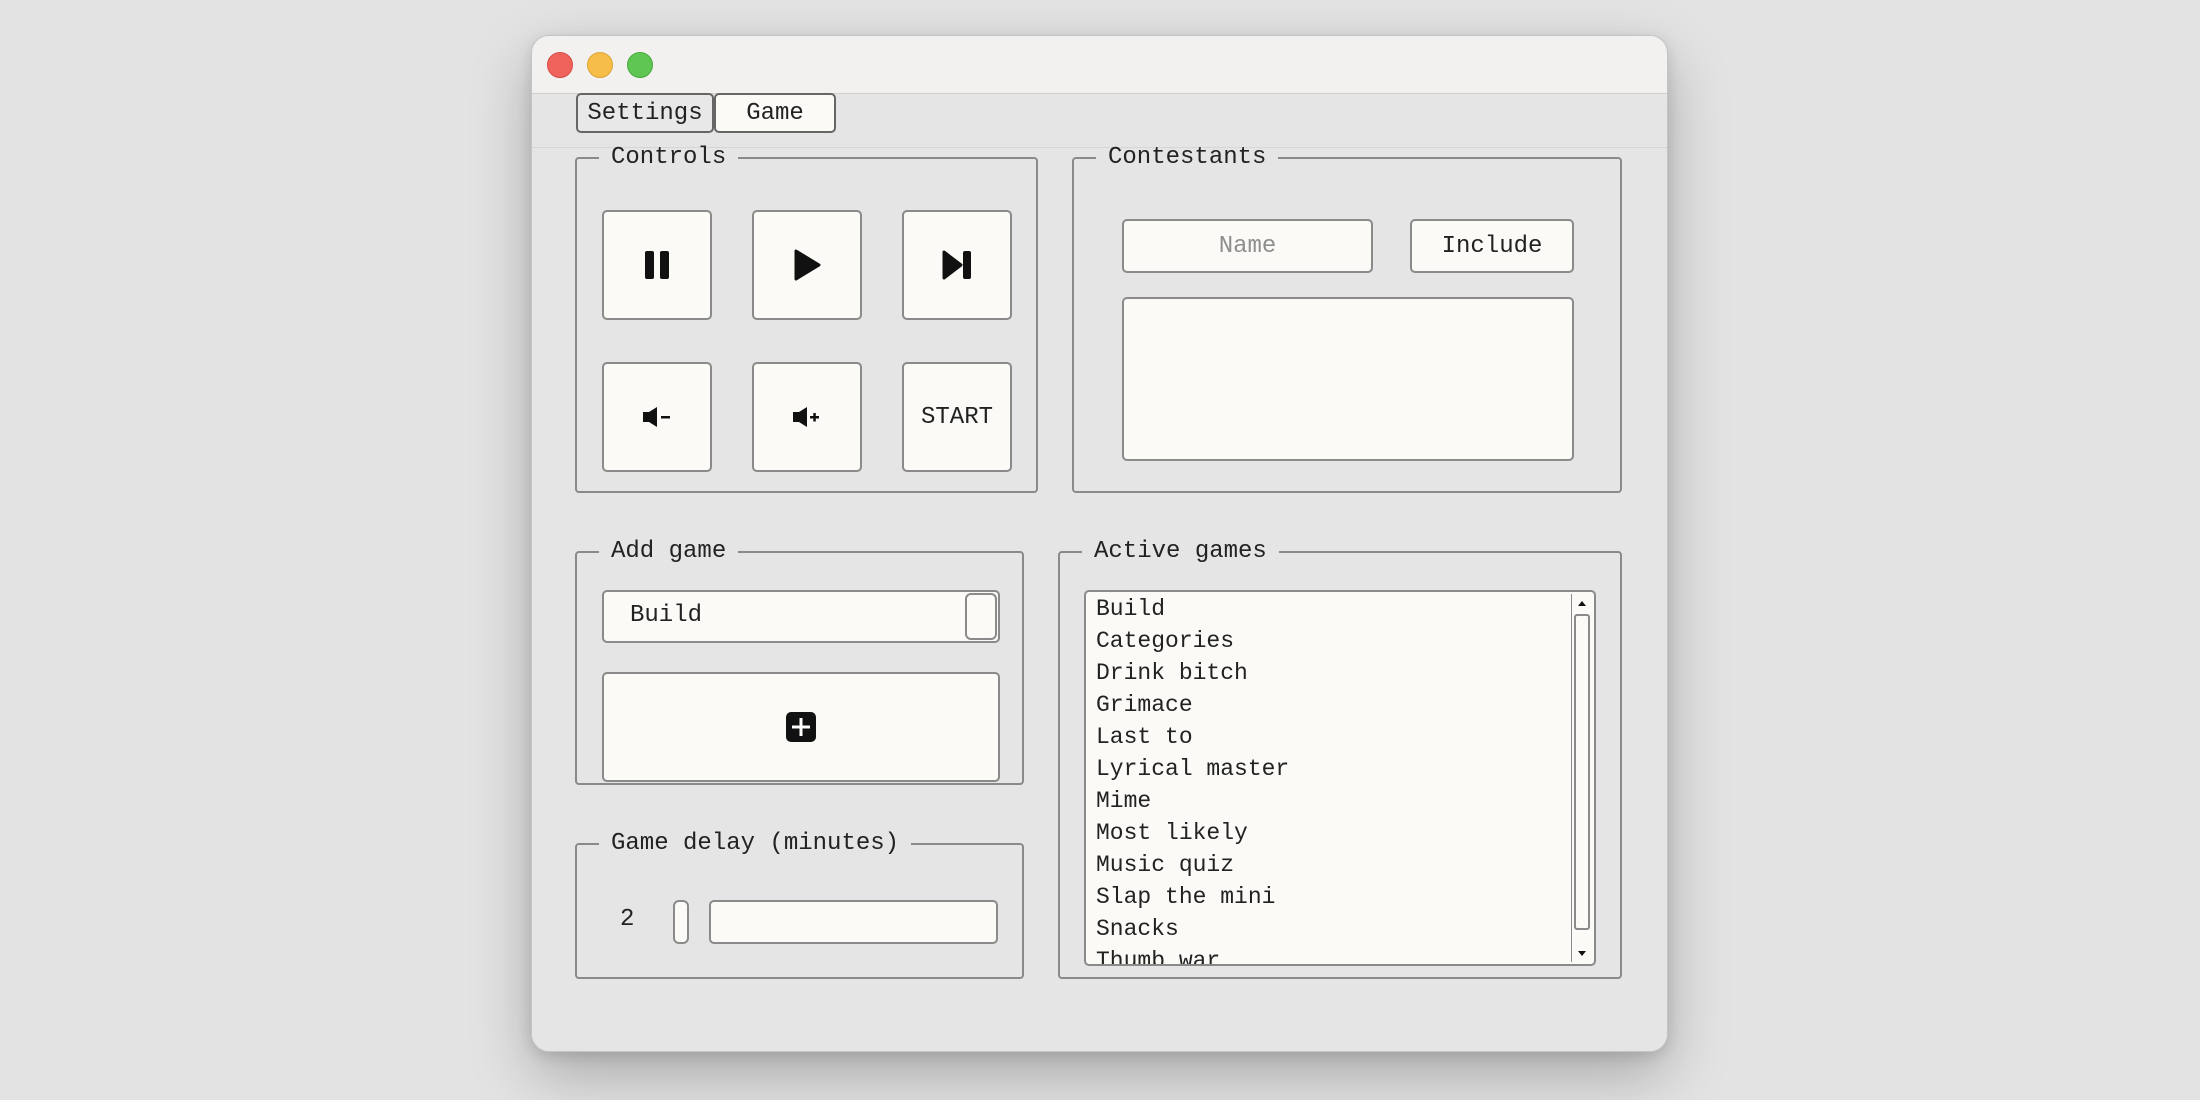 Image resolution: width=2200 pixels, height=1100 pixels. What do you see at coordinates (775, 113) in the screenshot?
I see `tab-game: Game` at bounding box center [775, 113].